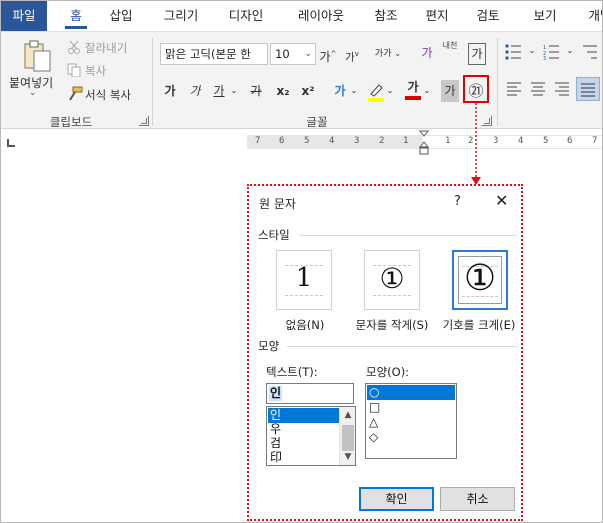 The height and width of the screenshot is (523, 603). Describe the element at coordinates (276, 393) in the screenshot. I see `text-input-value: 인` at that location.